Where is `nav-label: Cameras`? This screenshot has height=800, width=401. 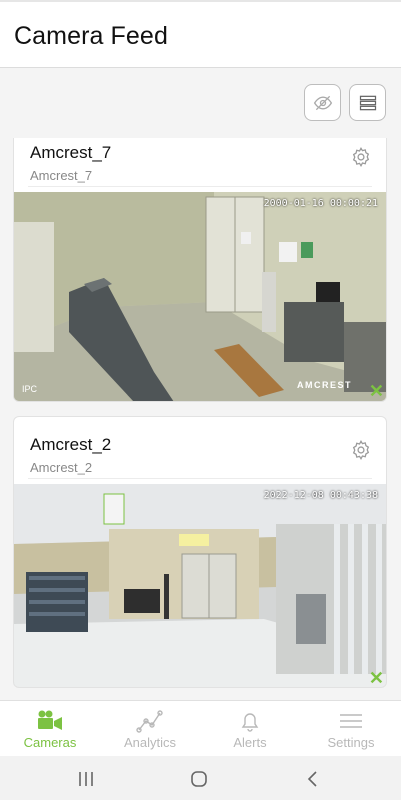 nav-label: Cameras is located at coordinates (50, 742).